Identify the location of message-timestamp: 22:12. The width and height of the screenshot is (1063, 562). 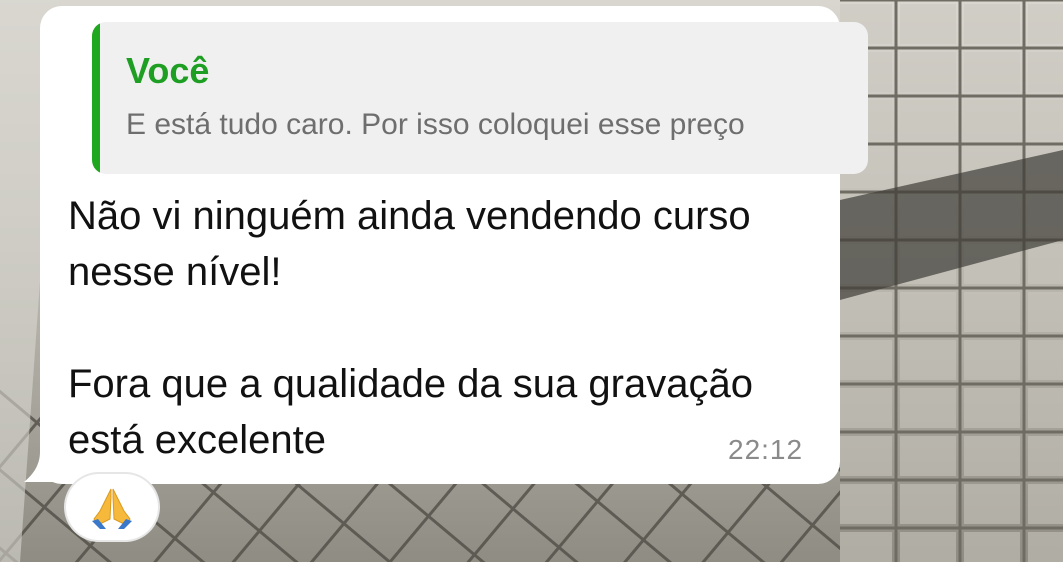
(766, 449).